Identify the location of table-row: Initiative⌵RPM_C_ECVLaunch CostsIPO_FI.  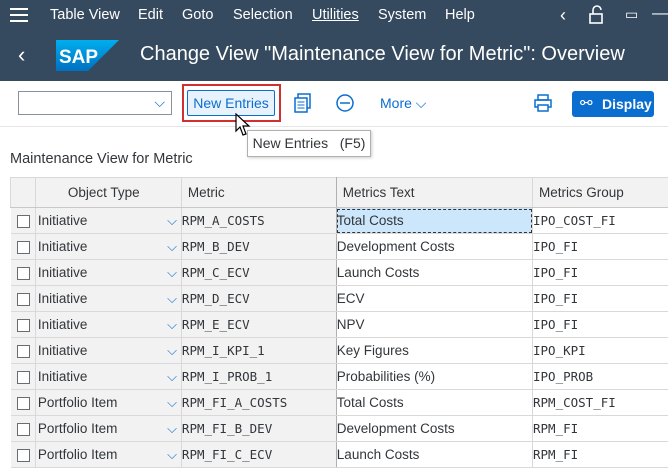
(339, 273).